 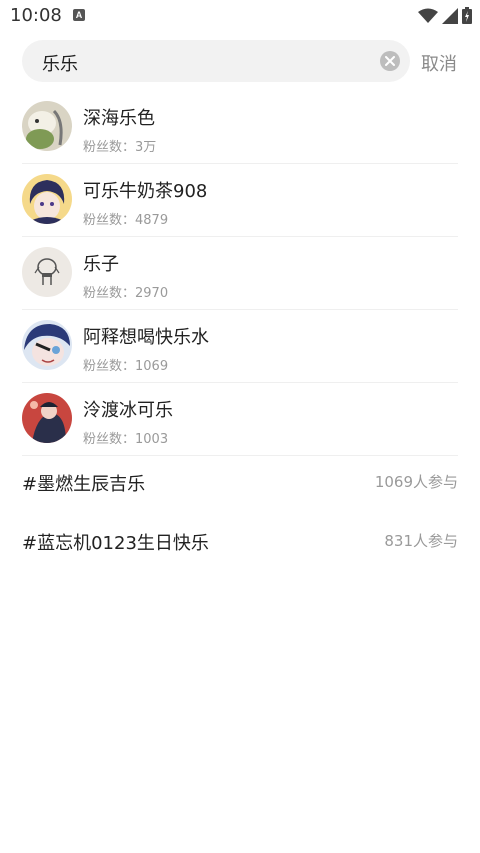 What do you see at coordinates (467, 15) in the screenshot?
I see `battery-icon` at bounding box center [467, 15].